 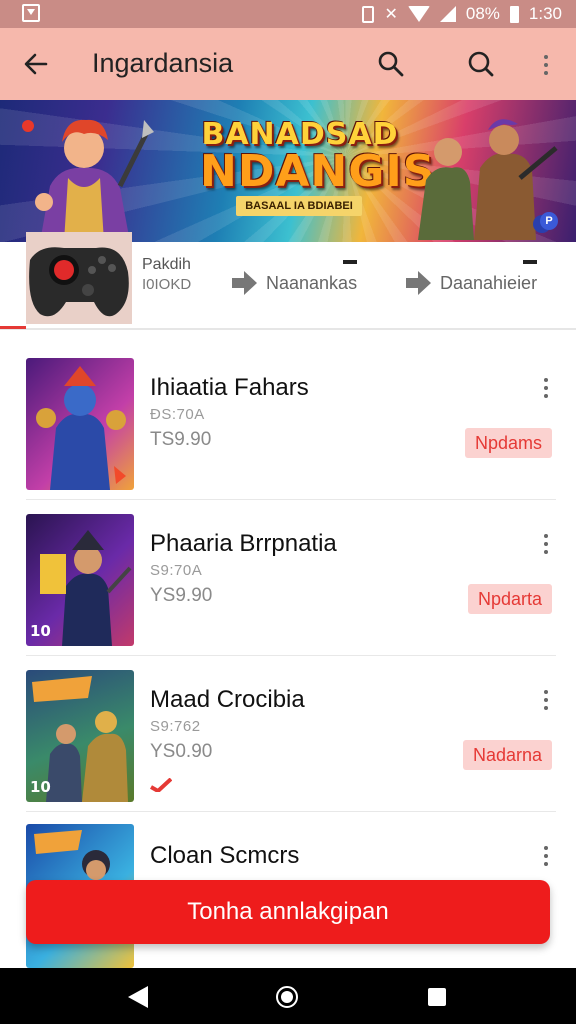 I want to click on item-title: Maad Crocibia, so click(x=227, y=699).